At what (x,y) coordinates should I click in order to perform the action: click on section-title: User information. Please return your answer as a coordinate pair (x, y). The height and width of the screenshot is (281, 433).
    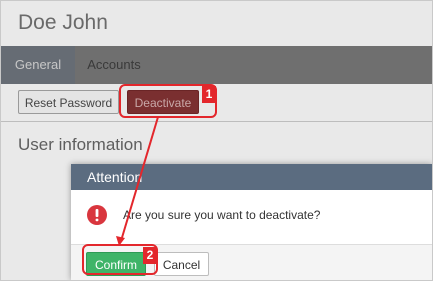
    Looking at the image, I should click on (80, 144).